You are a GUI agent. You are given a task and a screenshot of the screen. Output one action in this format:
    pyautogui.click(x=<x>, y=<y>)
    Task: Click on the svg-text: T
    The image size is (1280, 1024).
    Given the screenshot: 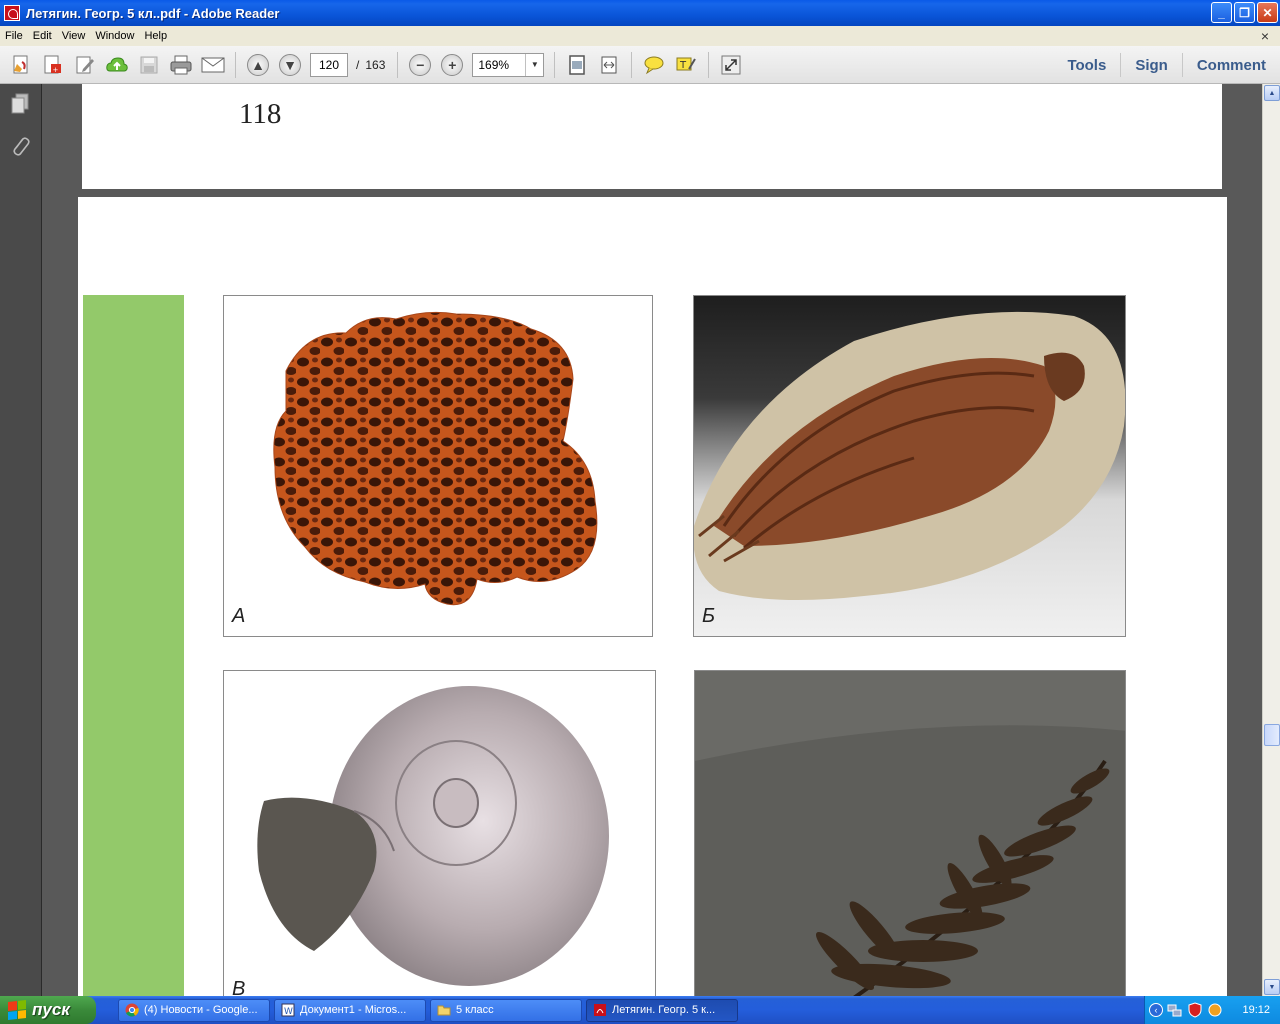 What is the action you would take?
    pyautogui.click(x=683, y=65)
    